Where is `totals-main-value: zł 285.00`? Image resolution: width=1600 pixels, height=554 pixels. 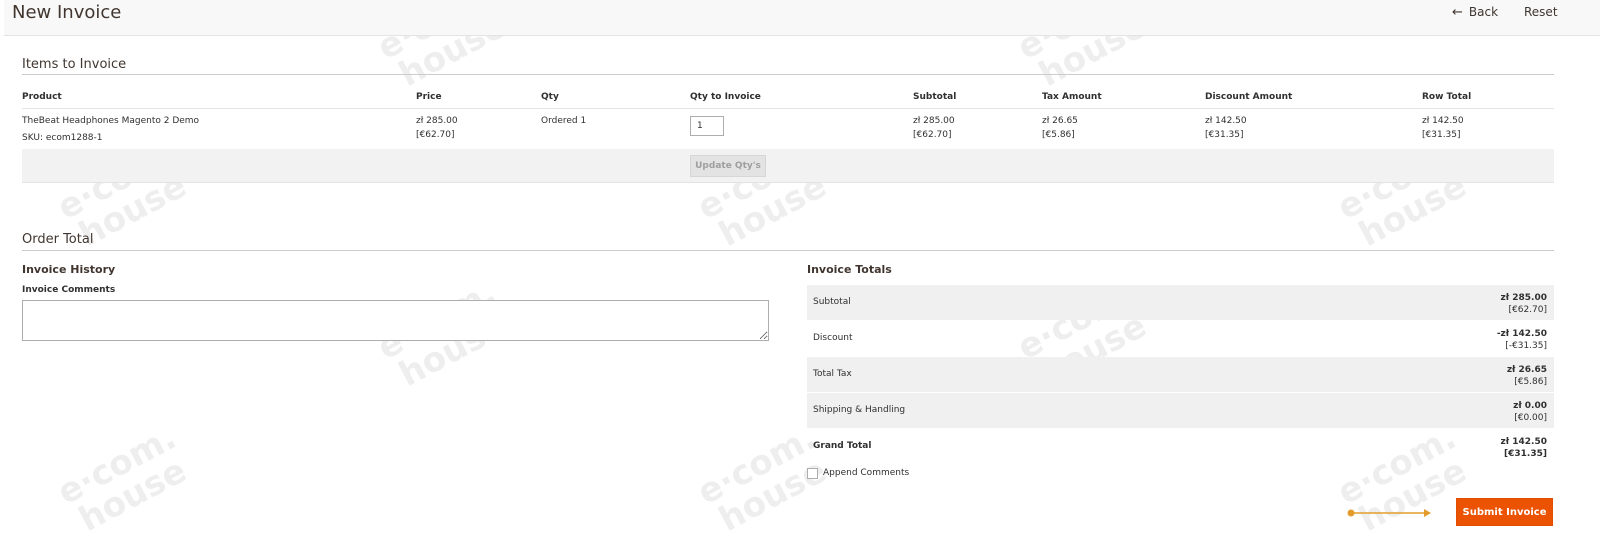 totals-main-value: zł 285.00 is located at coordinates (1523, 298).